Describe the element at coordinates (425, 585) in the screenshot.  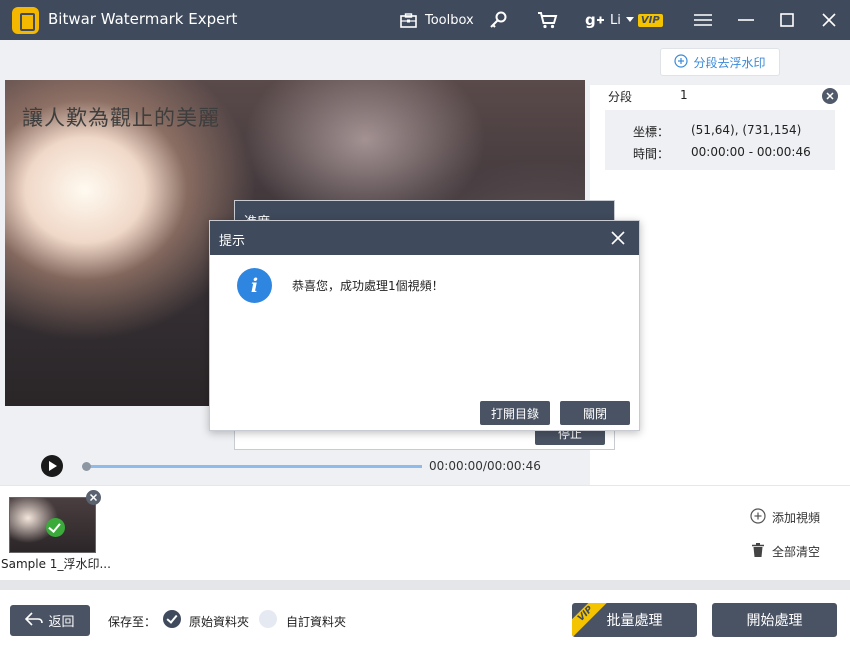
I see `separator` at that location.